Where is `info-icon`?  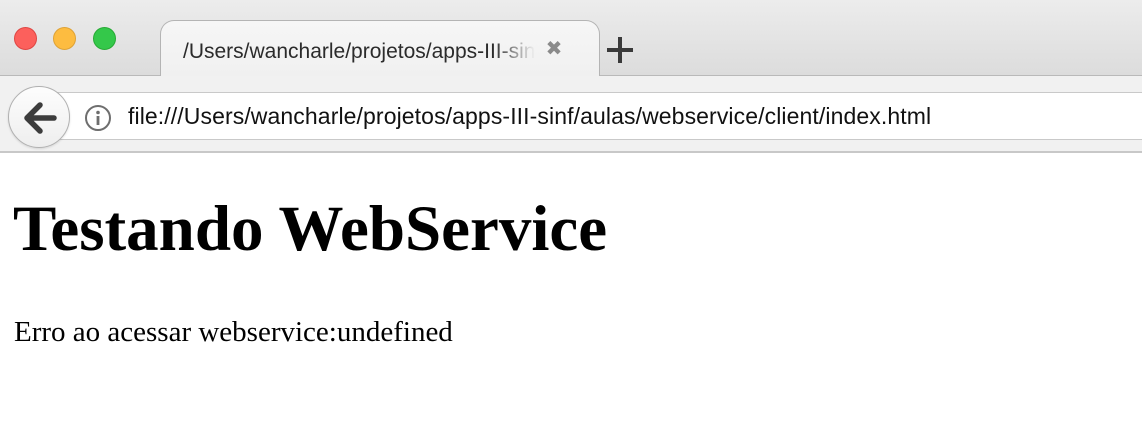
info-icon is located at coordinates (98, 118).